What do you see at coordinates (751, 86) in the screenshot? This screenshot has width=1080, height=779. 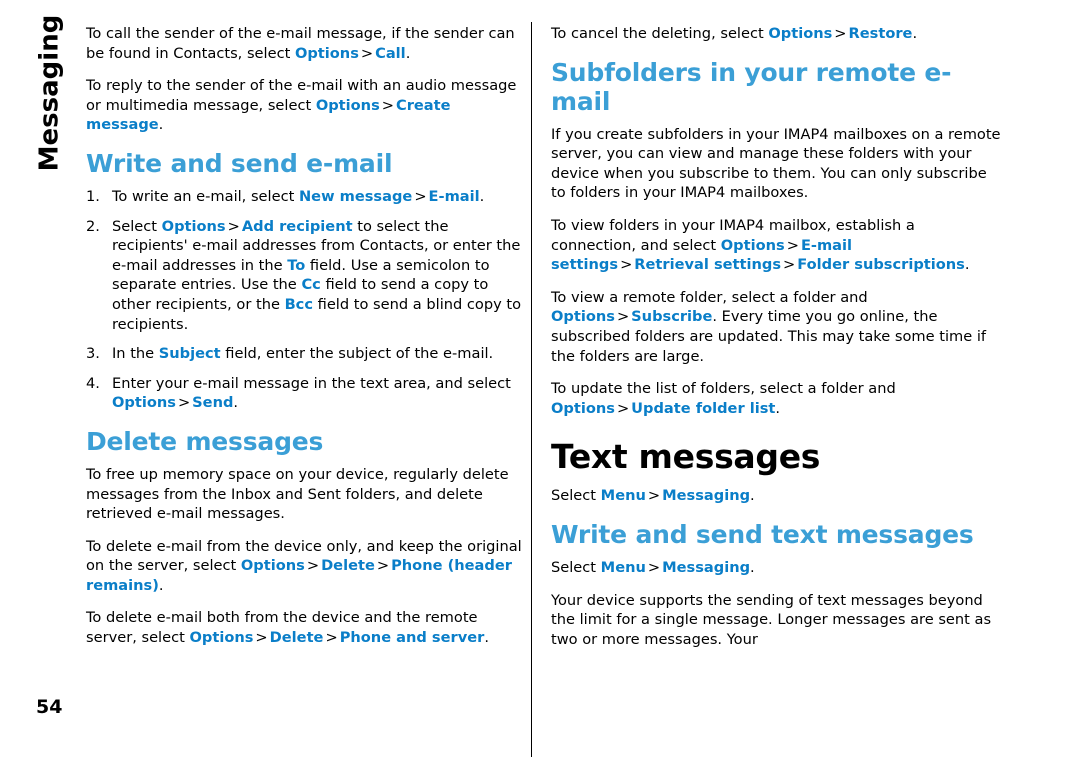 I see `heading-subfolders: Subfolders in your remote e-mail` at bounding box center [751, 86].